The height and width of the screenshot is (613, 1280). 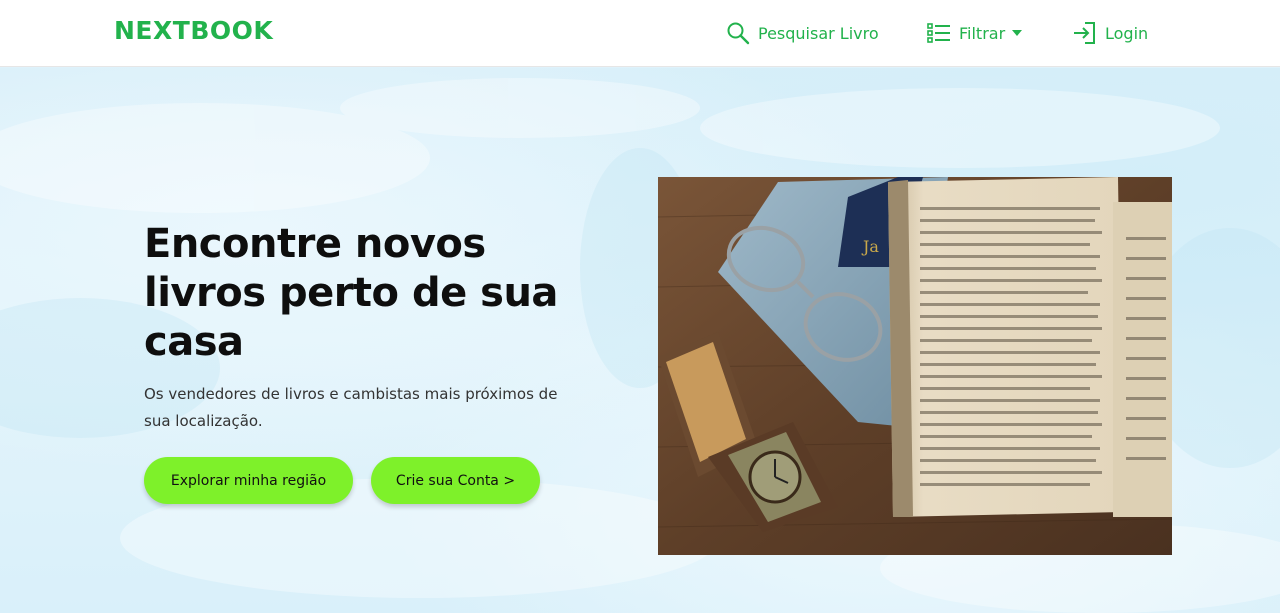 I want to click on caret-down-icon, so click(x=1017, y=33).